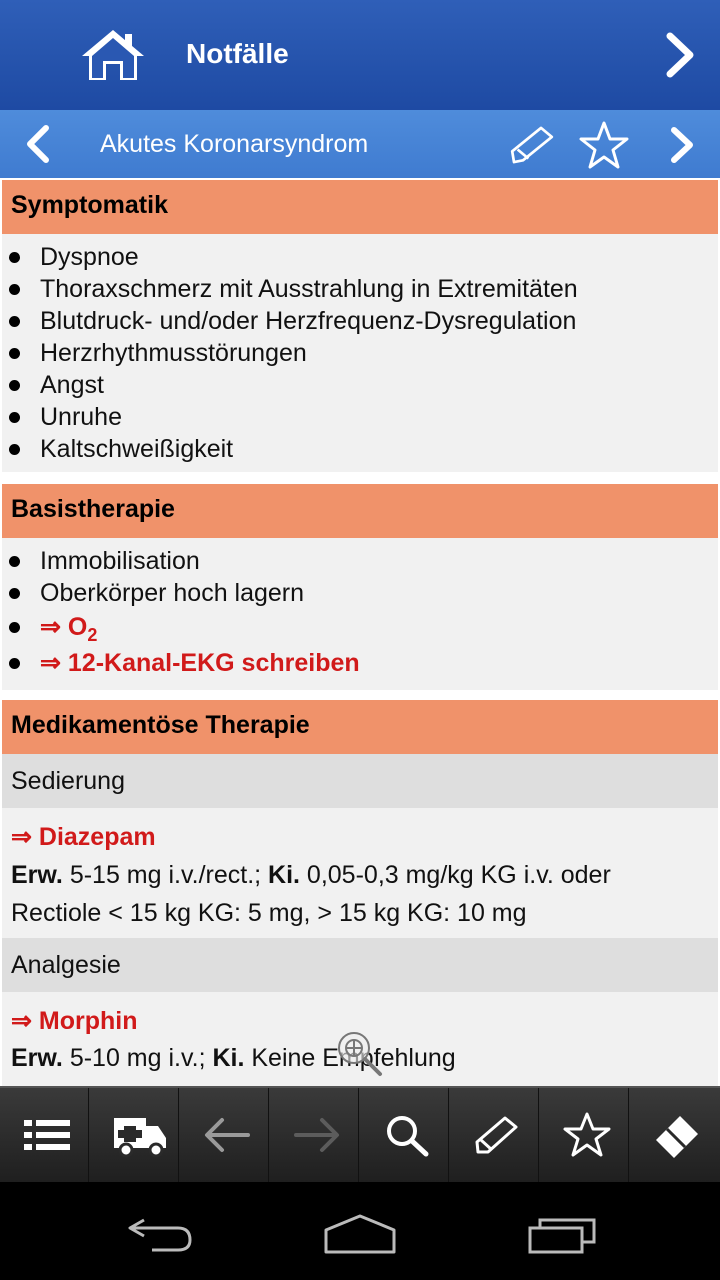  I want to click on search-icon, so click(408, 1136).